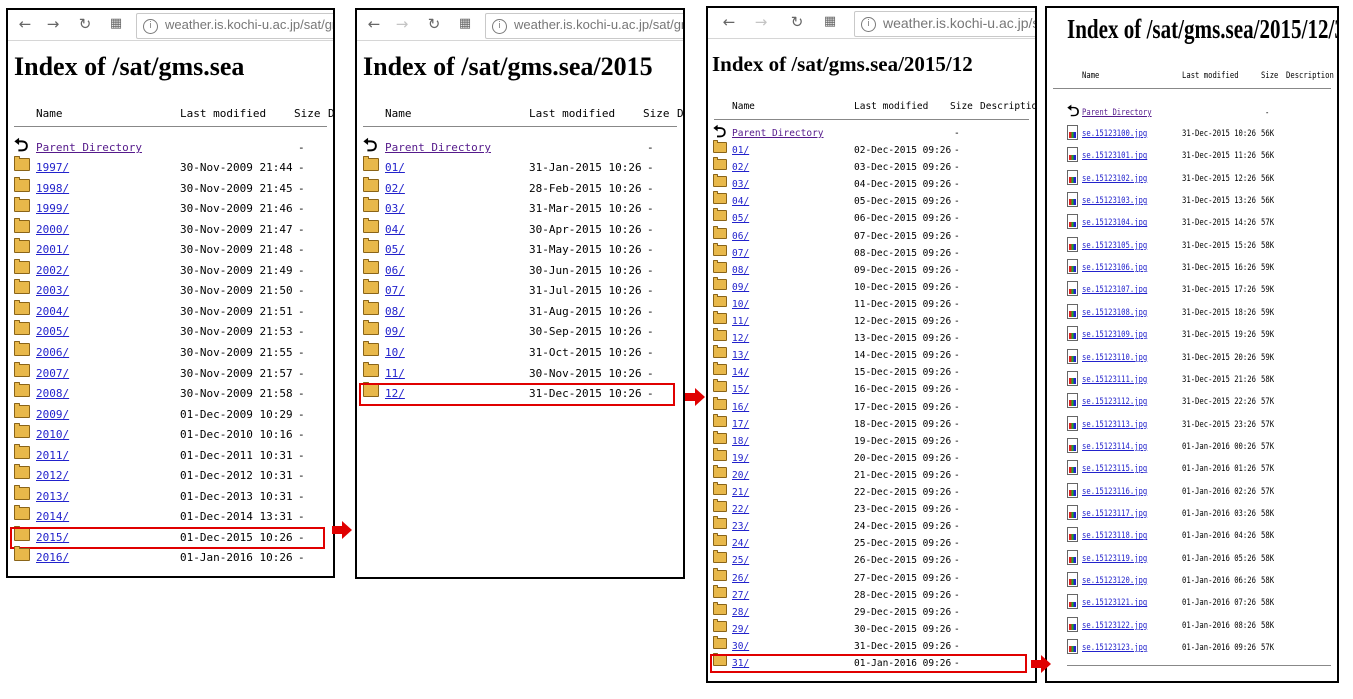 The image size is (1353, 699). I want to click on directory-row: 28/29-Dec-2015 09:26-, so click(871, 612).